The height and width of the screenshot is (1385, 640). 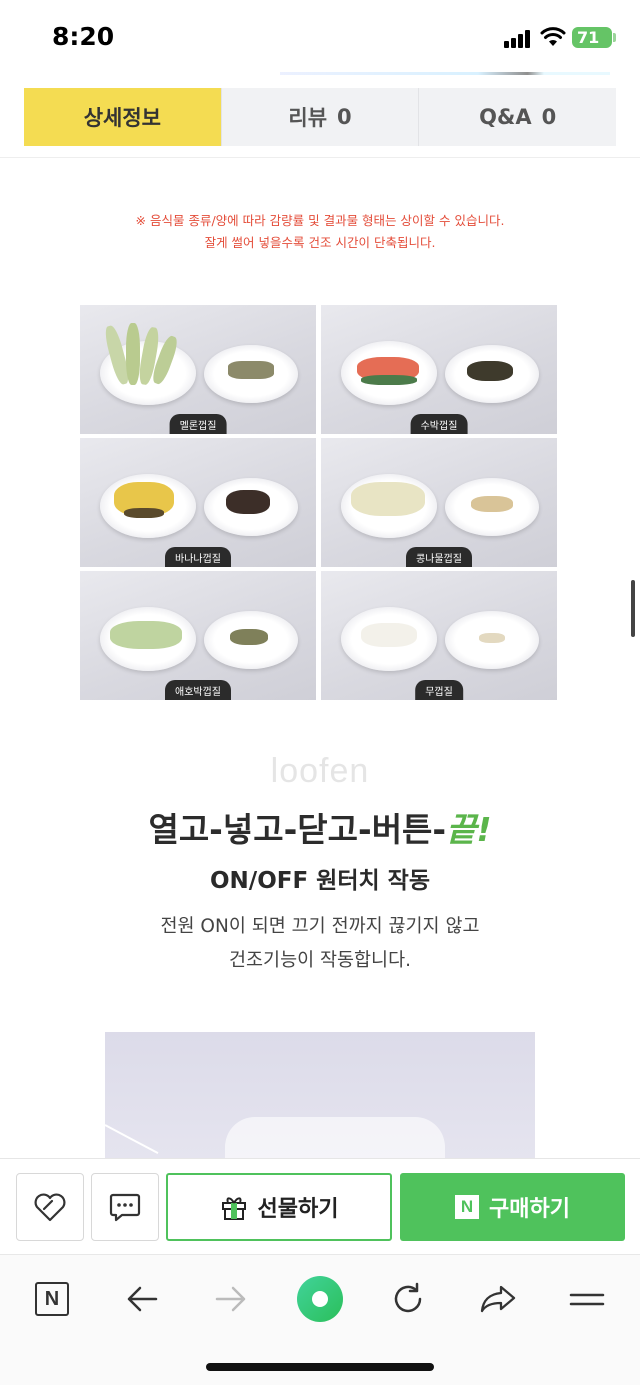 What do you see at coordinates (519, 39) in the screenshot?
I see `signal-icon` at bounding box center [519, 39].